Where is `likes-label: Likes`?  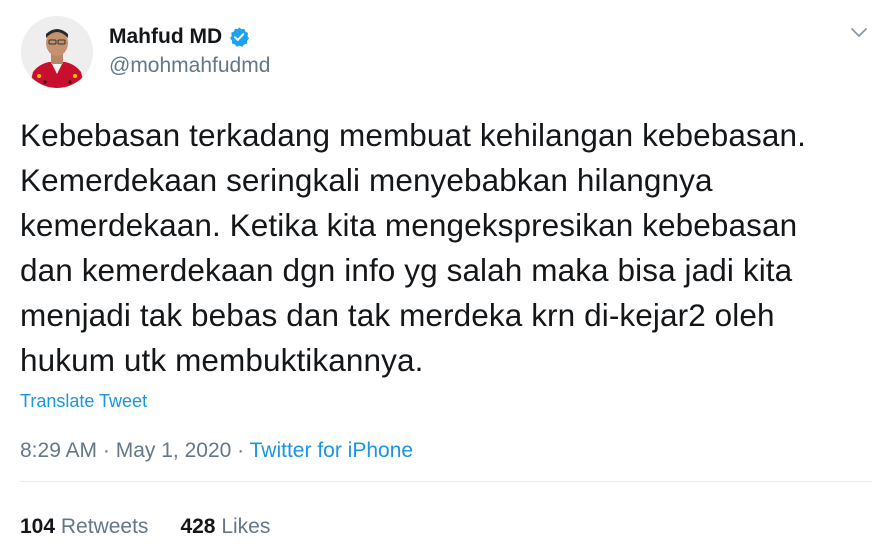 likes-label: Likes is located at coordinates (246, 526).